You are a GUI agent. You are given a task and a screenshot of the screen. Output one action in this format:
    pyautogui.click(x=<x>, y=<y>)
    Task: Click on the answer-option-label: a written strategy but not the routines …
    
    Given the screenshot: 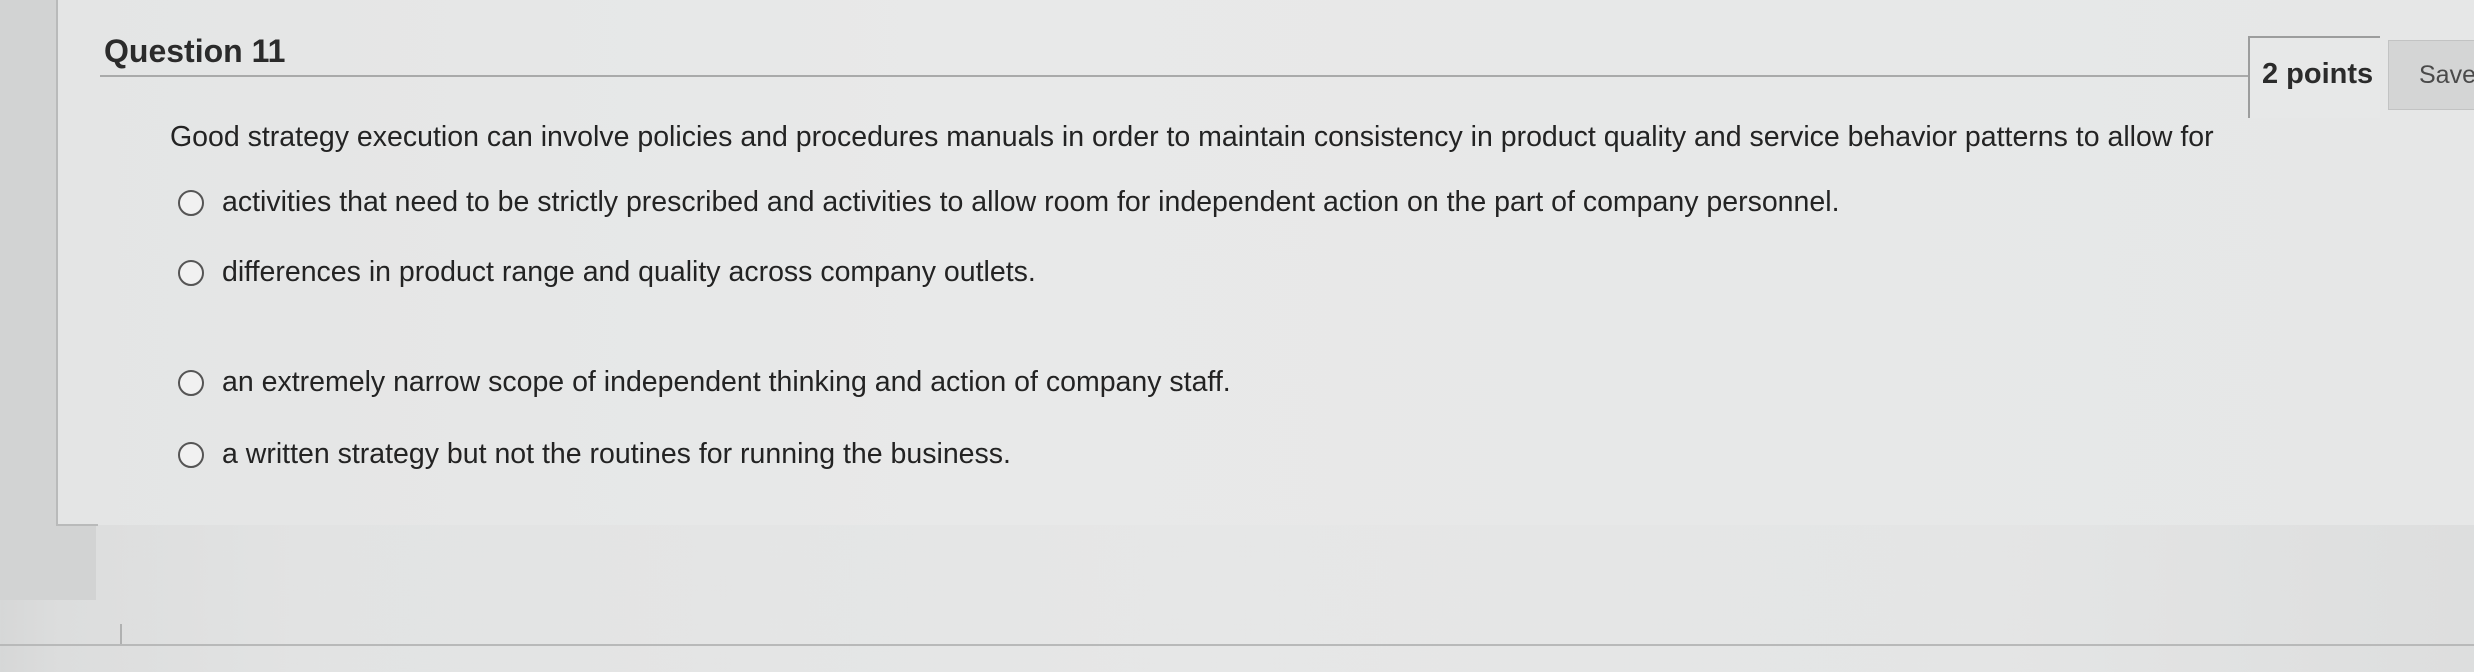 What is the action you would take?
    pyautogui.click(x=616, y=454)
    